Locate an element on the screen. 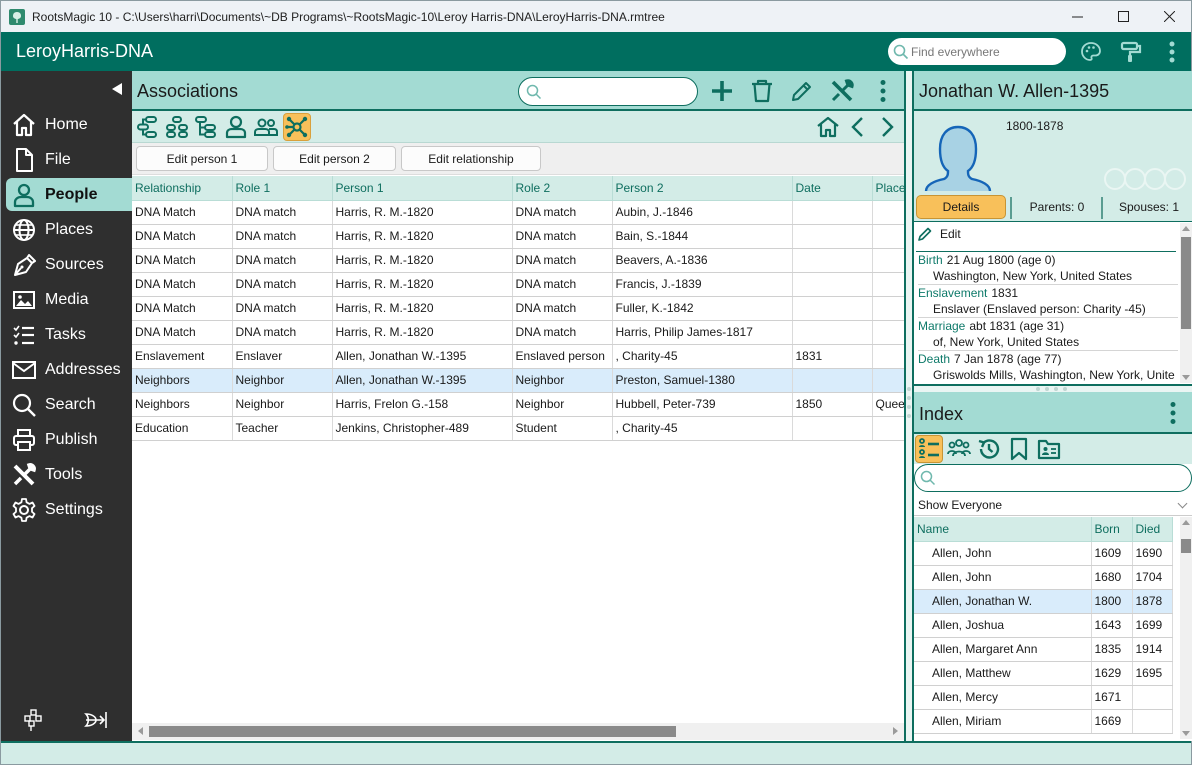  find-everywhere-input is located at coordinates (983, 51).